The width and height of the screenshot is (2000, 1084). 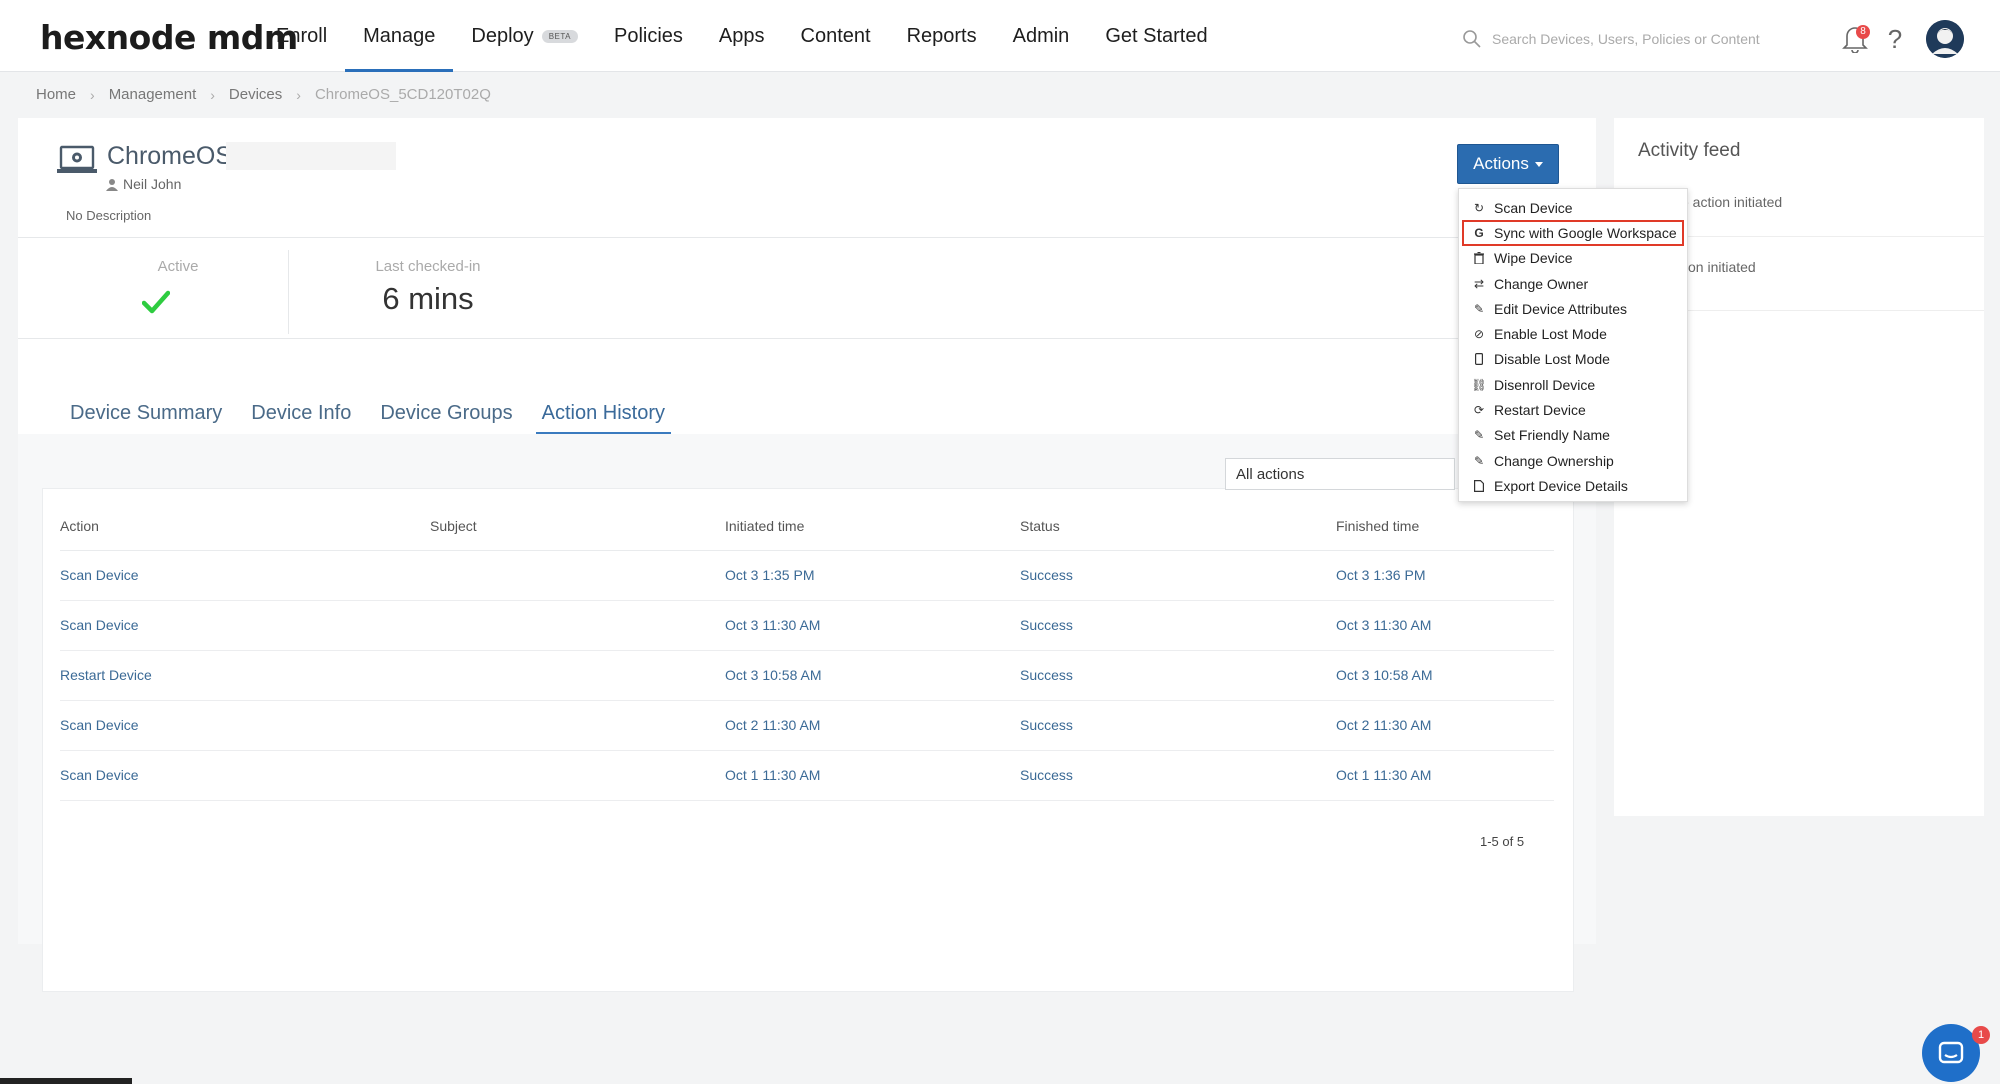 What do you see at coordinates (1585, 232) in the screenshot?
I see `menu-item-label: Sync with Google Workspace` at bounding box center [1585, 232].